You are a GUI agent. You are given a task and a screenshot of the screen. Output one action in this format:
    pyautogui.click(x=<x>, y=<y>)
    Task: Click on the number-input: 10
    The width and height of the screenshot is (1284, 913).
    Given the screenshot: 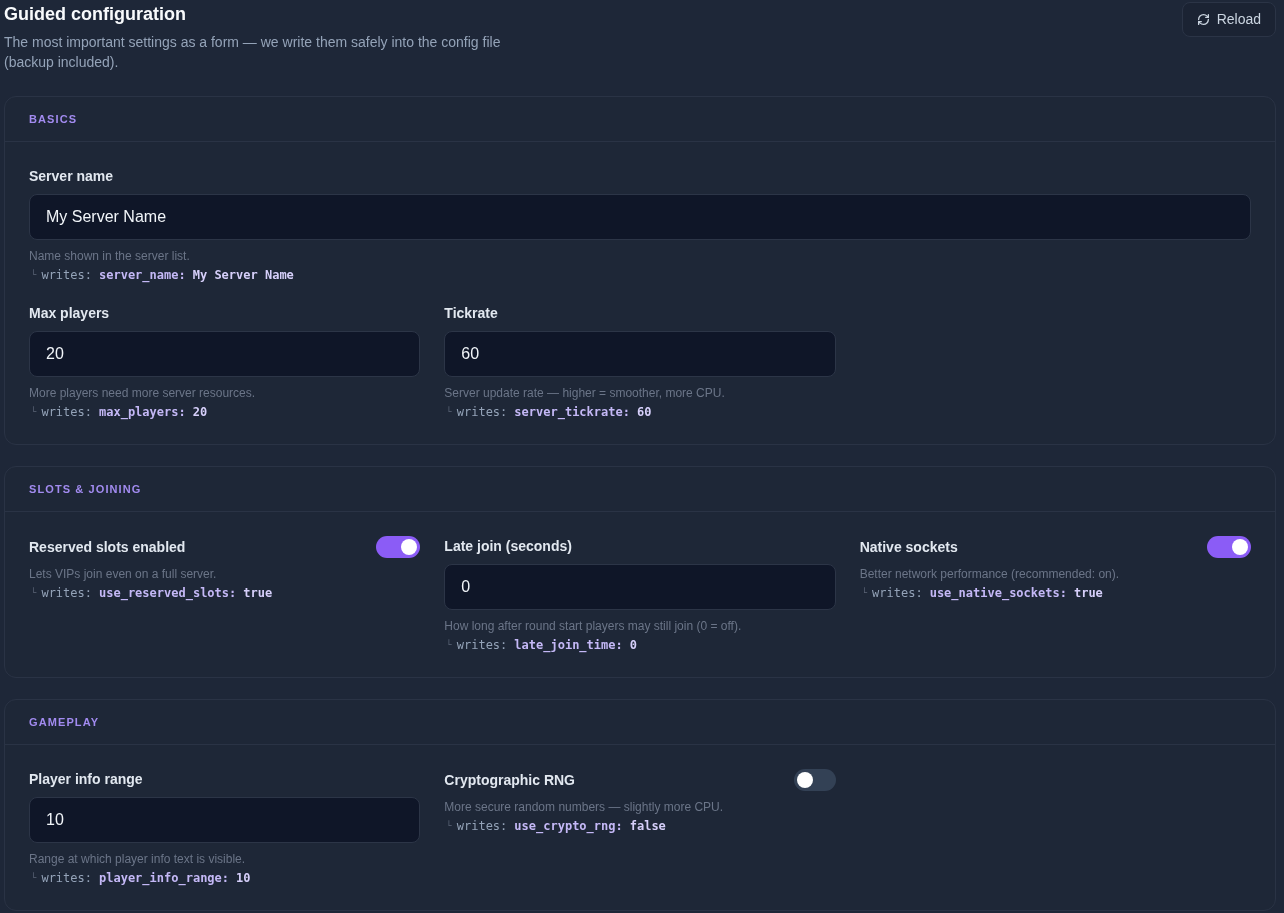 What is the action you would take?
    pyautogui.click(x=225, y=820)
    